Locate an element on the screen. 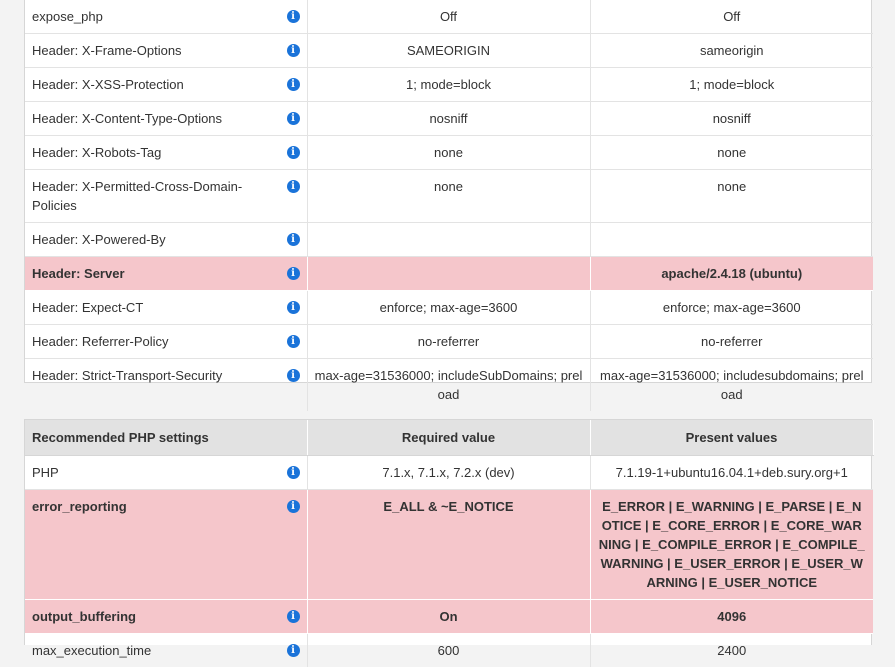  setting-name-cell: Header: Server is located at coordinates (166, 274).